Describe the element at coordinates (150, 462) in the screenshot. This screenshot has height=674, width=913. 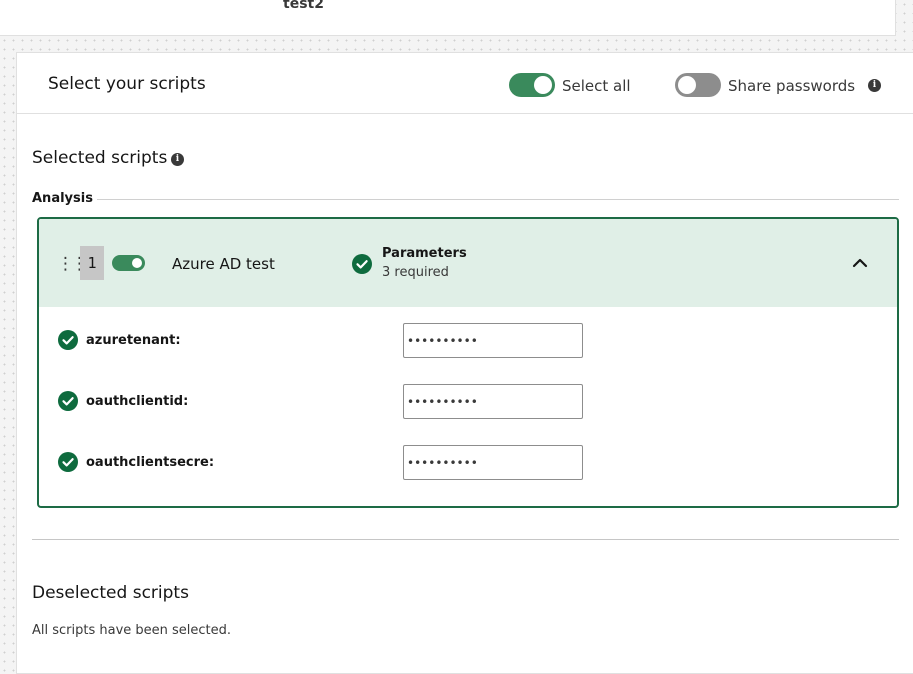
I see `param-label: oauthclientsecre:` at that location.